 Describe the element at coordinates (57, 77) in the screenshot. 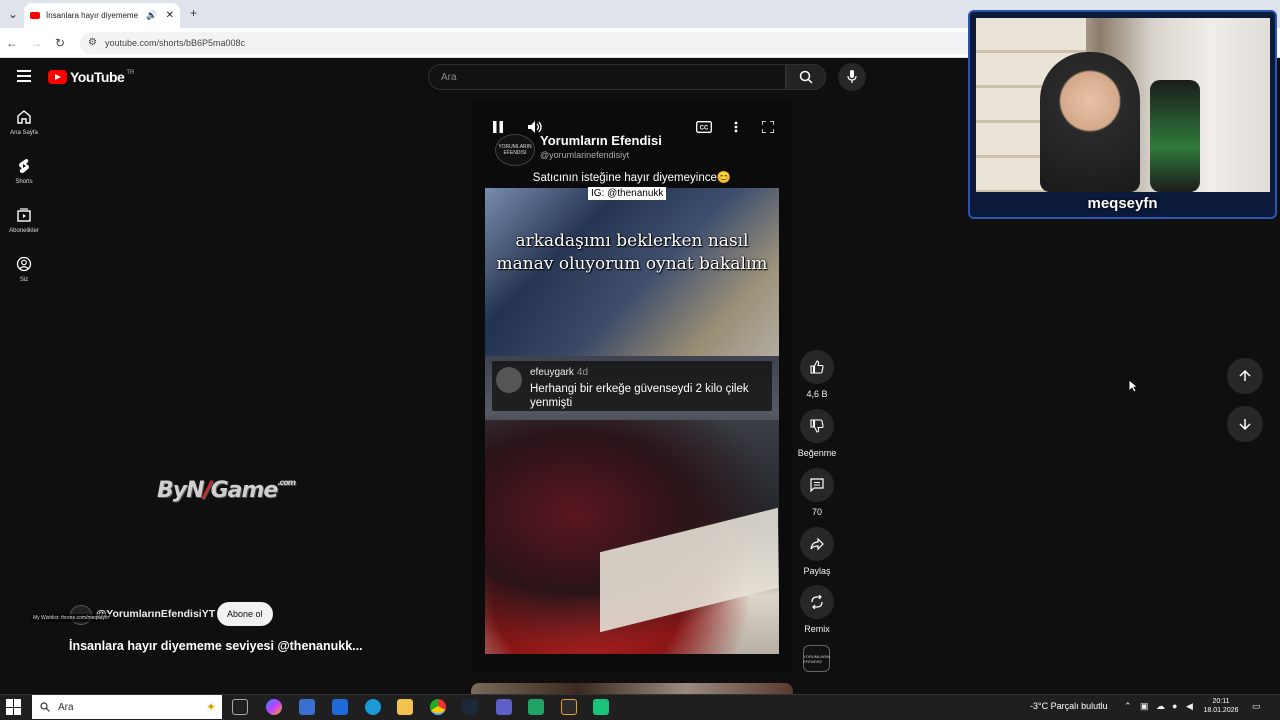

I see `youtube-play-icon` at that location.